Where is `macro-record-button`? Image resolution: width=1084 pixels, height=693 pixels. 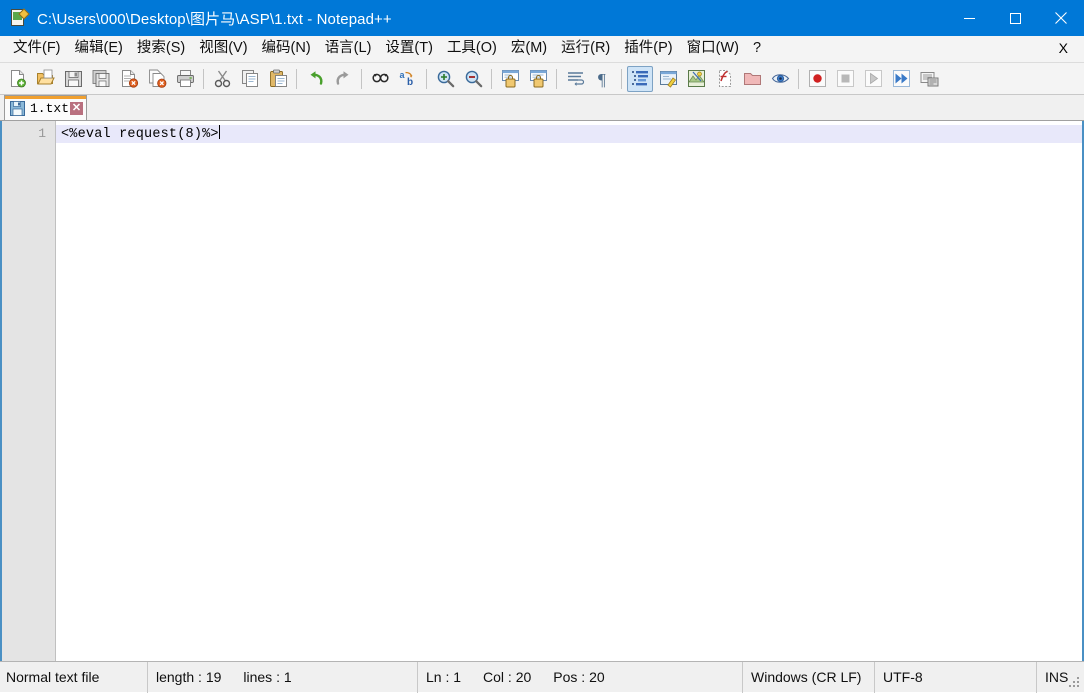 macro-record-button is located at coordinates (817, 79).